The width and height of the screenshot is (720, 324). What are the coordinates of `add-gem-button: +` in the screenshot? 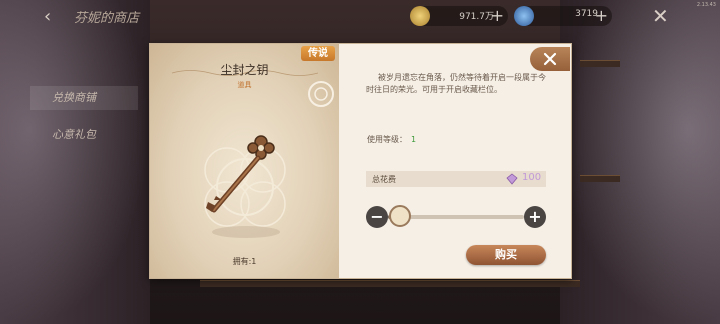 It's located at (601, 16).